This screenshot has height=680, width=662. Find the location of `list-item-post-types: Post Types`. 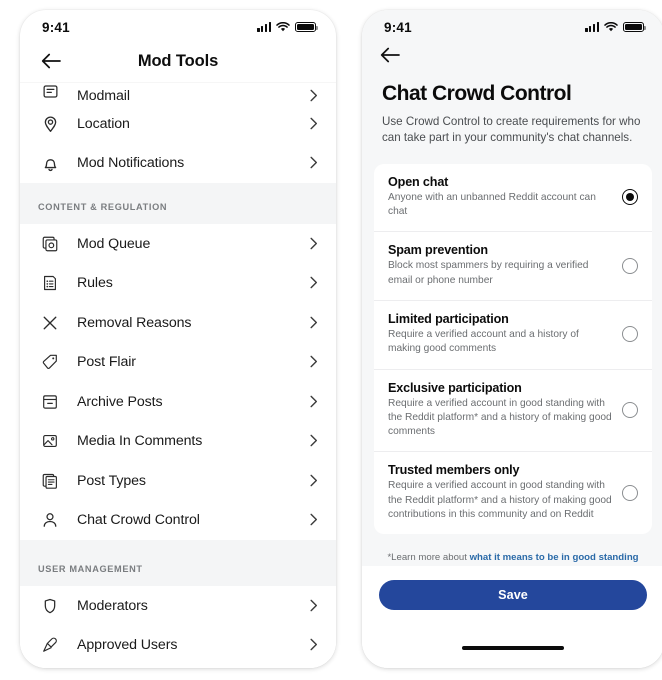

list-item-post-types: Post Types is located at coordinates (178, 481).